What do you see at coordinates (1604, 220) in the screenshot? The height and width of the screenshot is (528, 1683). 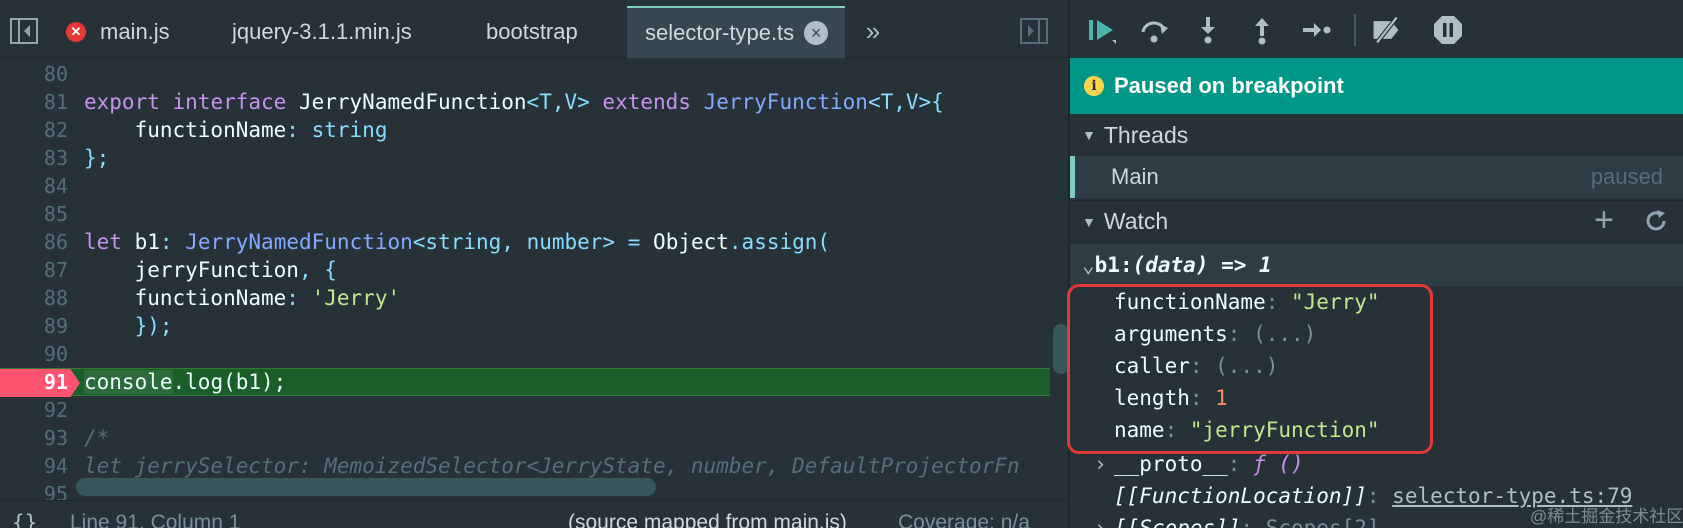 I see `add-watch-icon: +` at bounding box center [1604, 220].